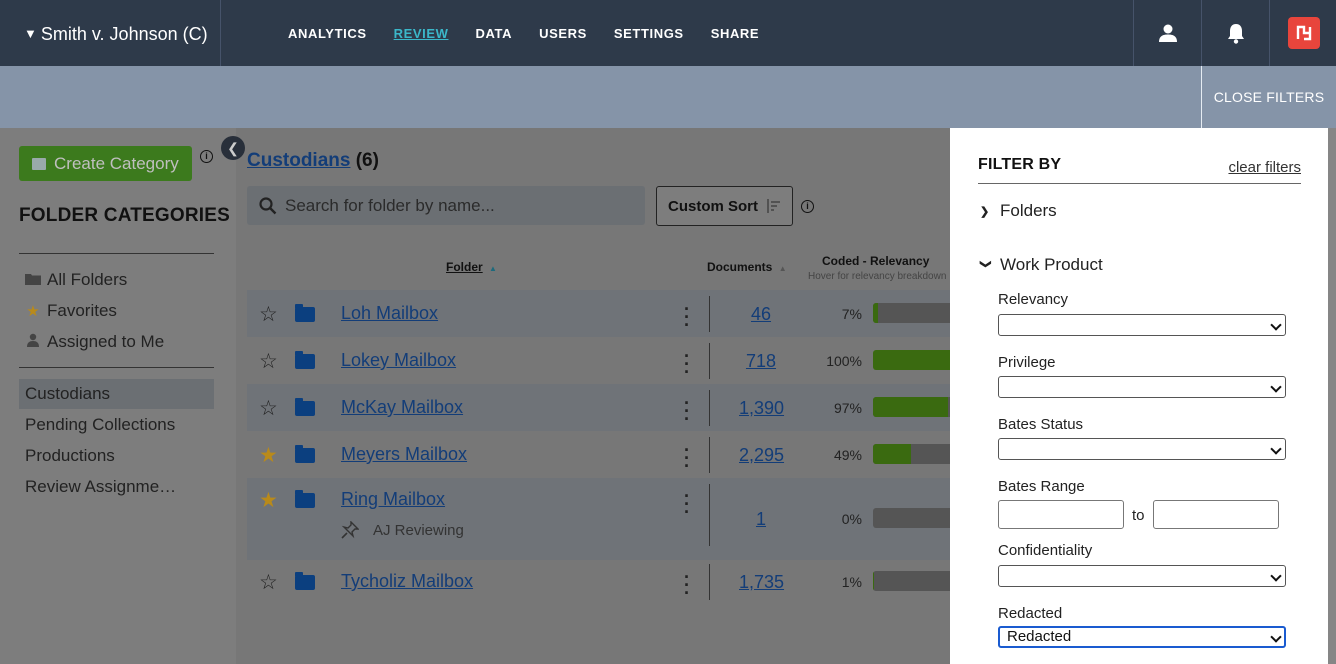 This screenshot has width=1336, height=664. I want to click on column-header-documents: Documents ▲, so click(747, 267).